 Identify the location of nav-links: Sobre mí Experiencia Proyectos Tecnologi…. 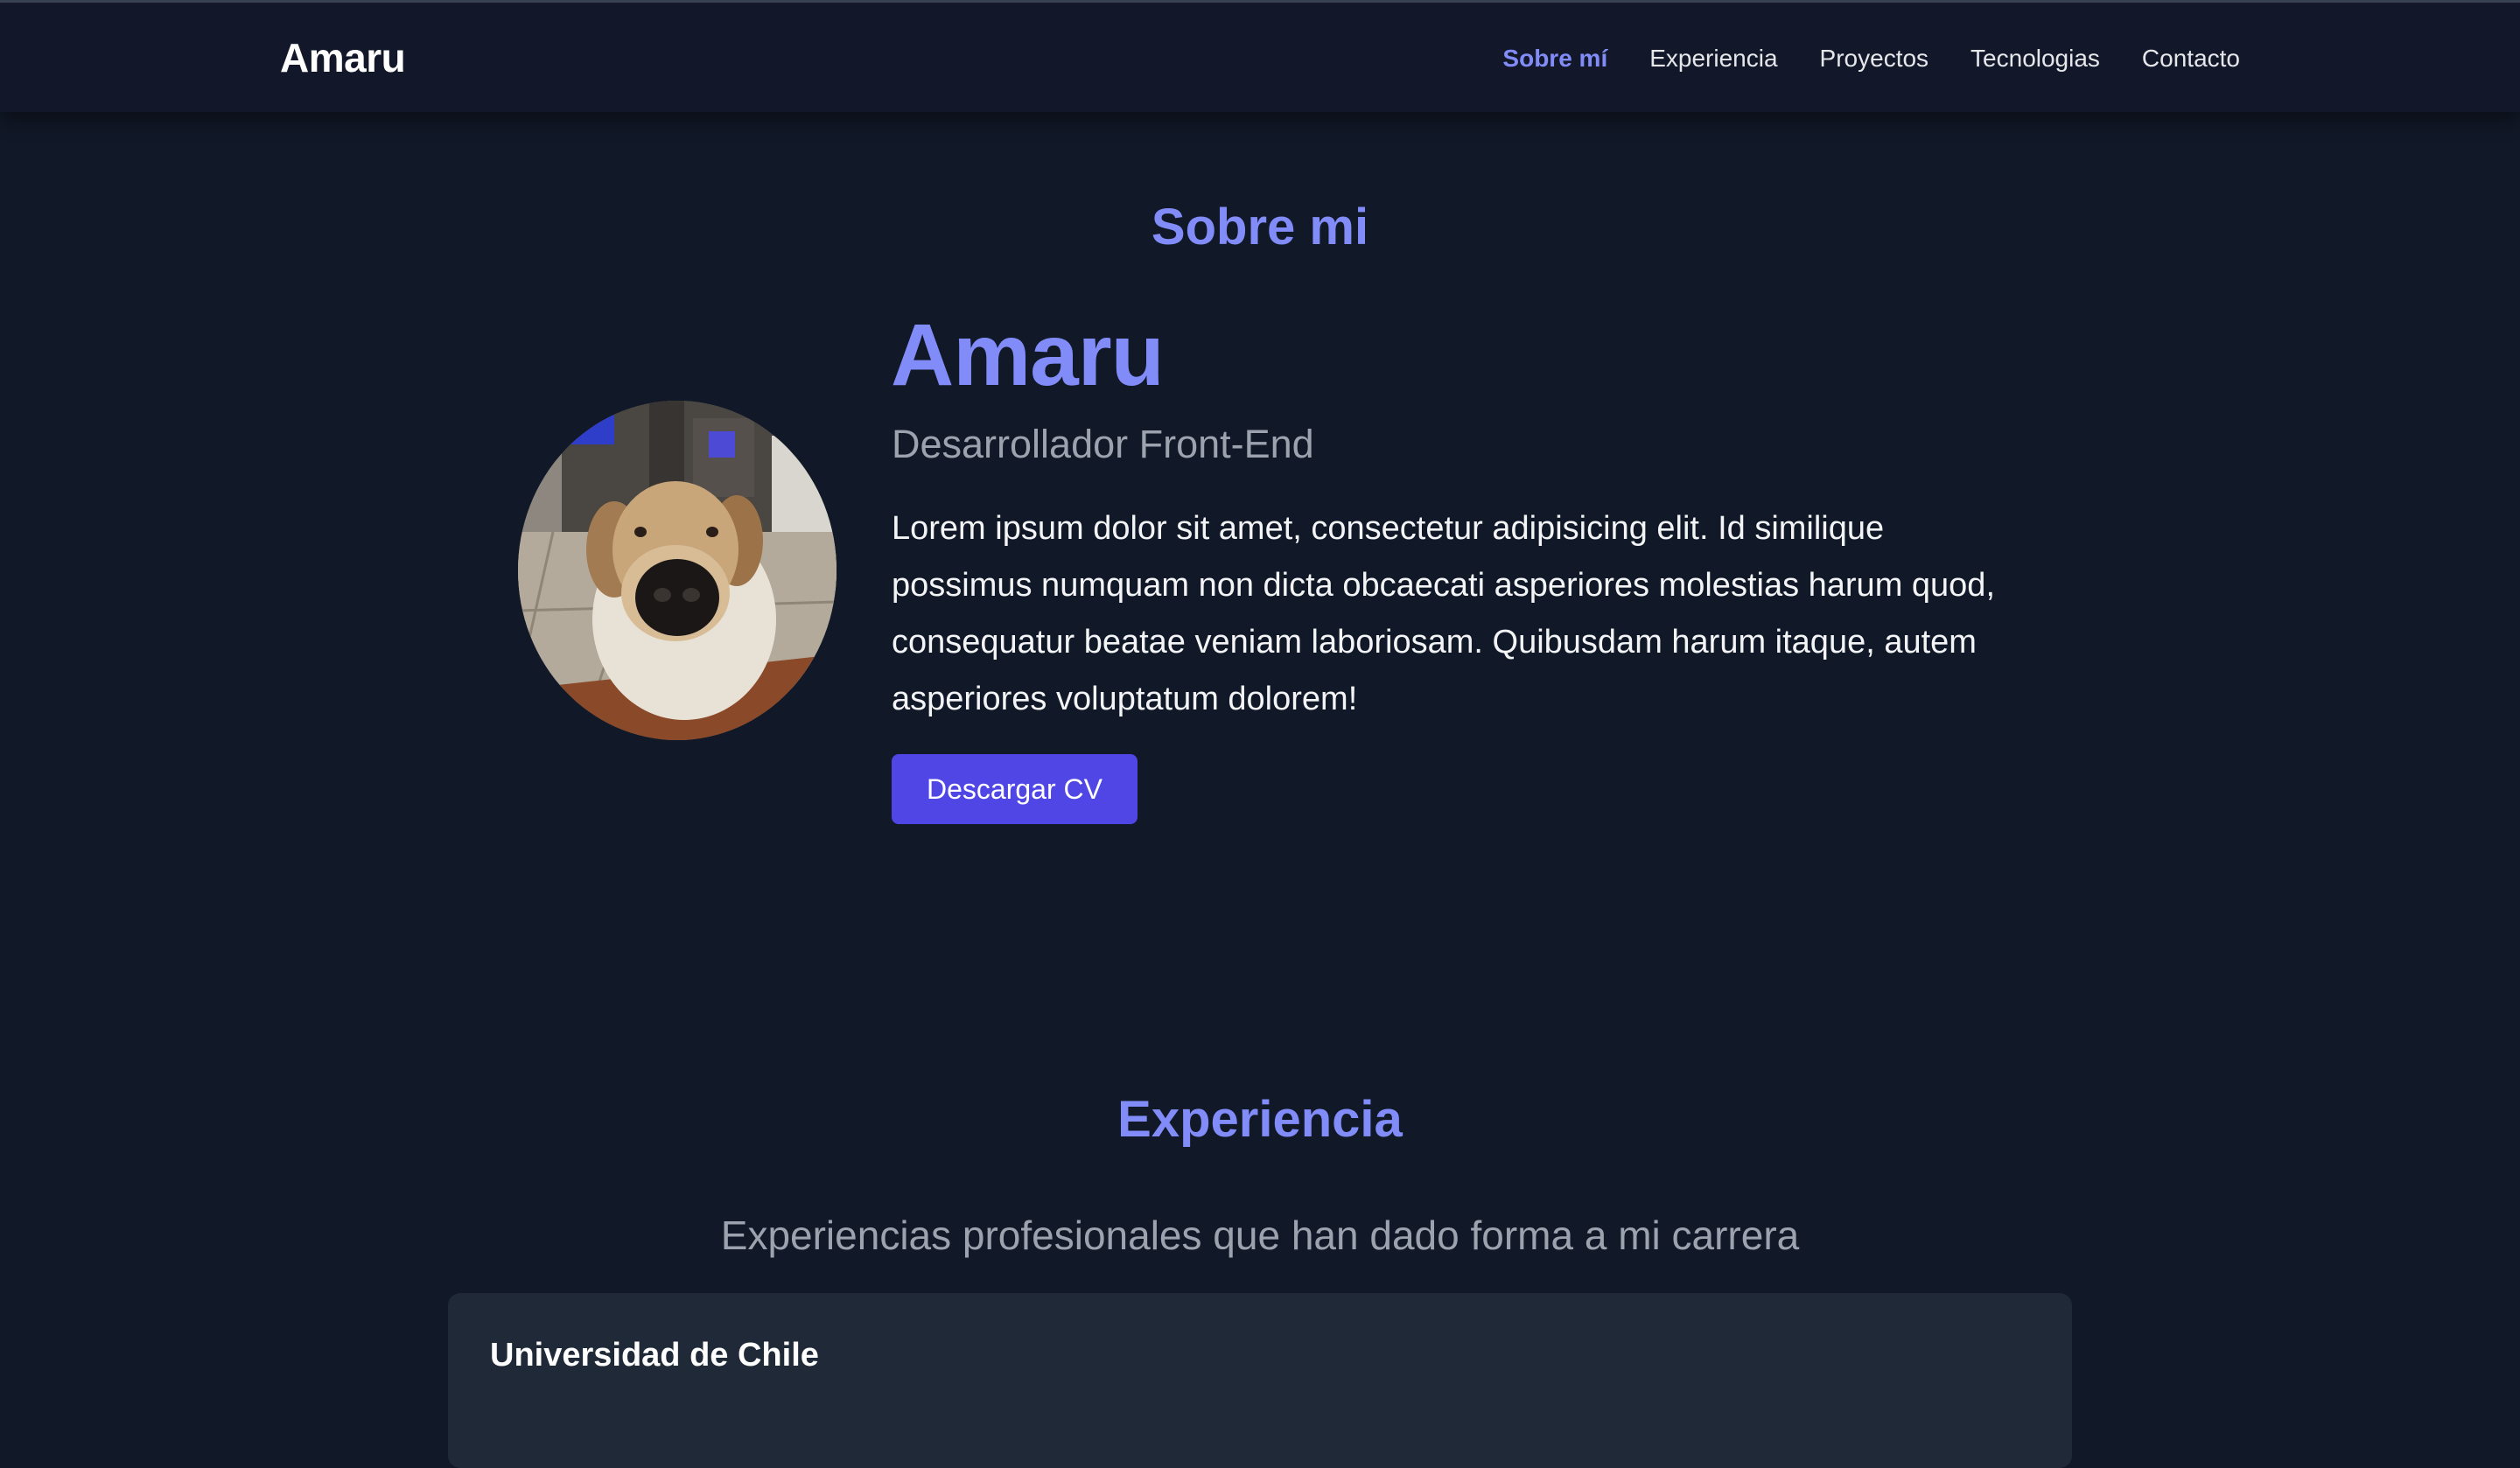
(1871, 59).